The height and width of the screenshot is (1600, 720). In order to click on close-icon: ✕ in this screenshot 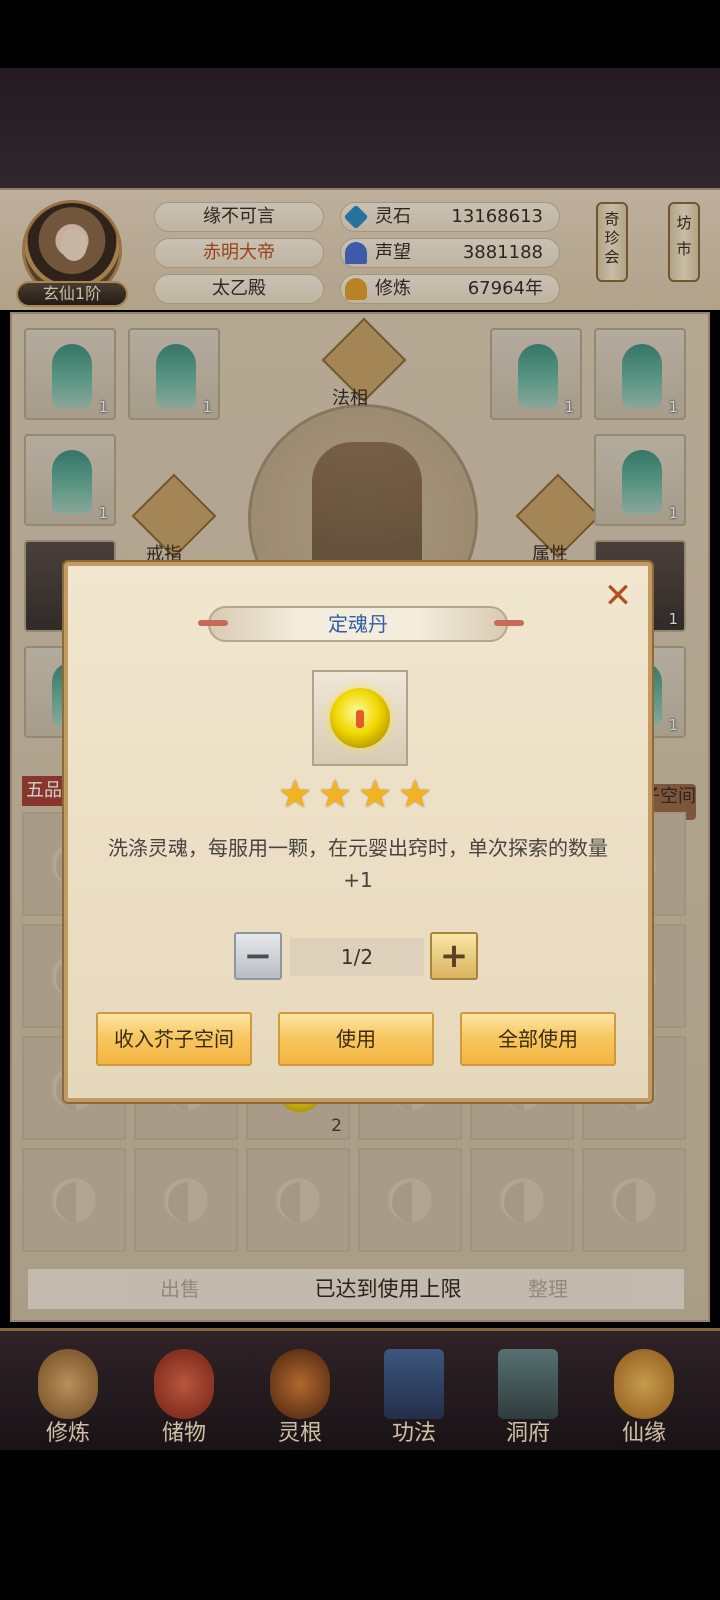, I will do `click(618, 596)`.